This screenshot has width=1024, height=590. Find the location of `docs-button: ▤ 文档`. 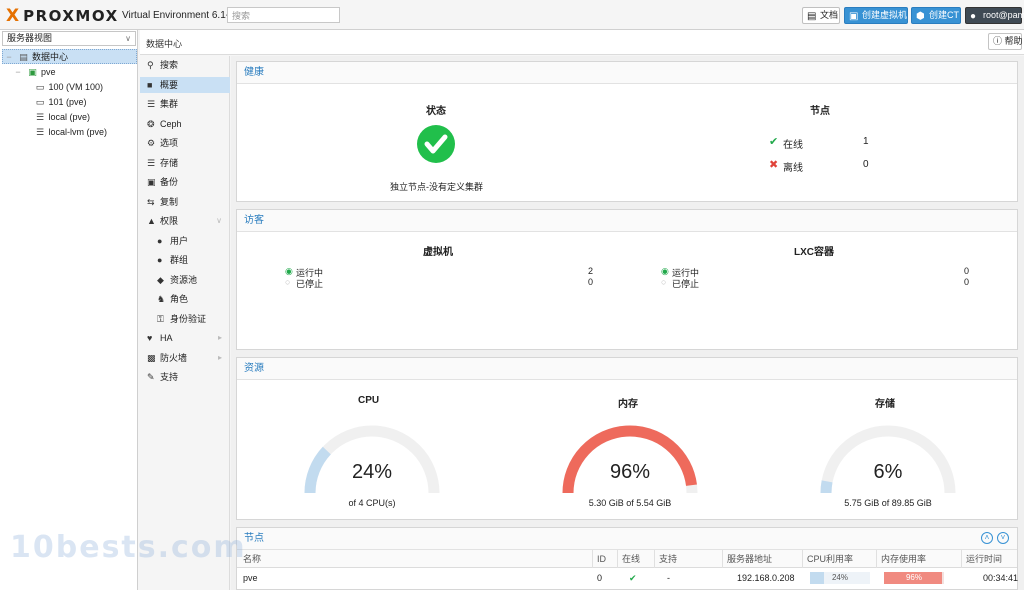

docs-button: ▤ 文档 is located at coordinates (821, 15).